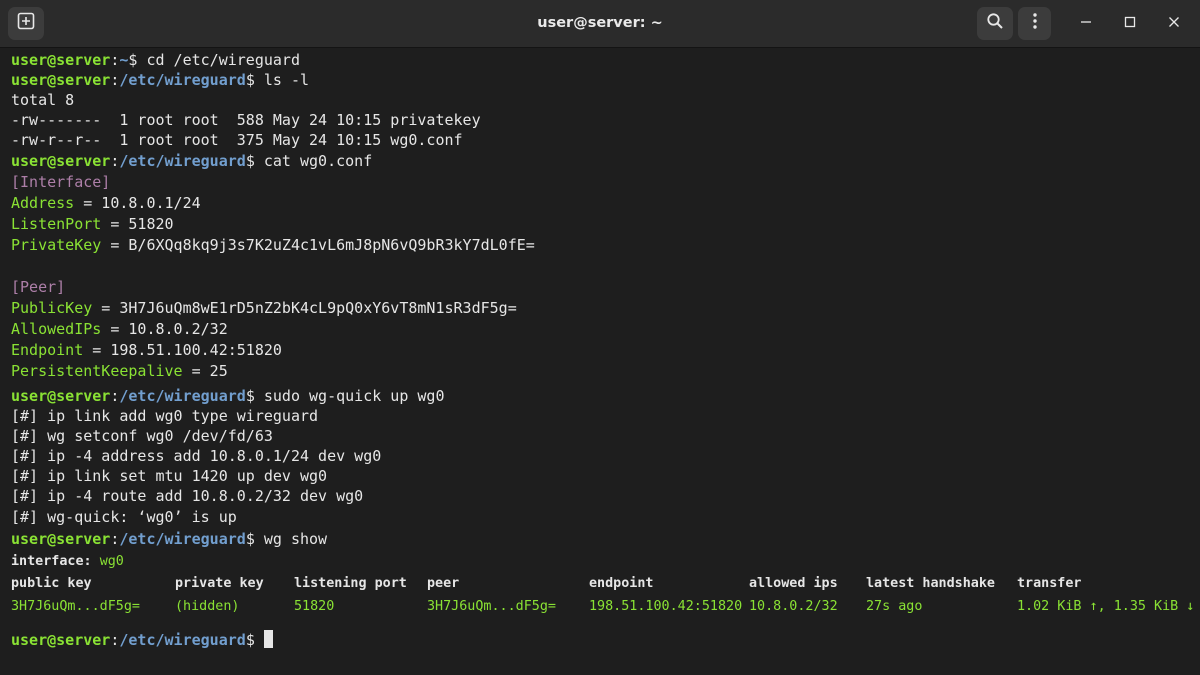  I want to click on wg-cell: 51820, so click(314, 606).